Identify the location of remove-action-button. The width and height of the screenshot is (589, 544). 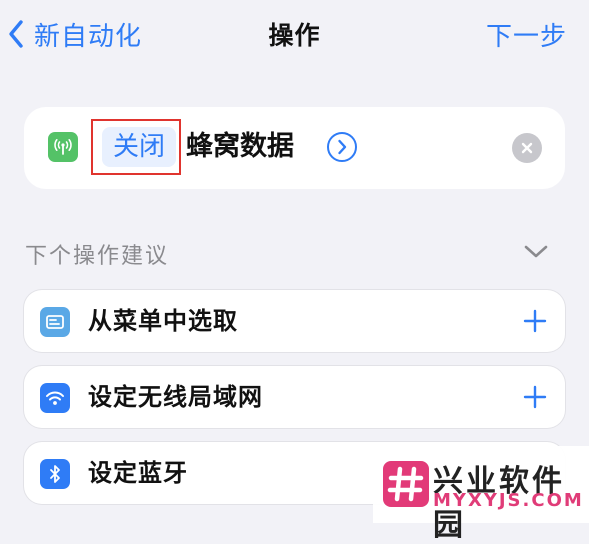
(527, 148).